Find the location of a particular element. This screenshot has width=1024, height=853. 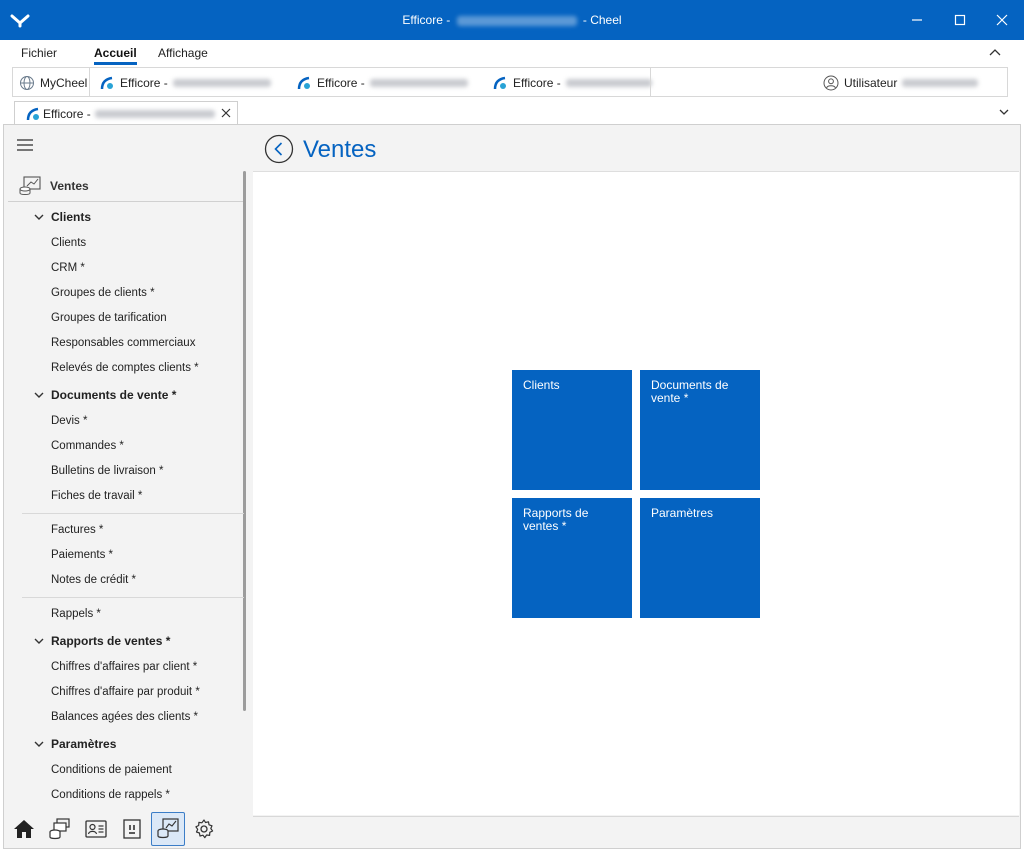

user-menu: Utilisateur is located at coordinates (901, 83).